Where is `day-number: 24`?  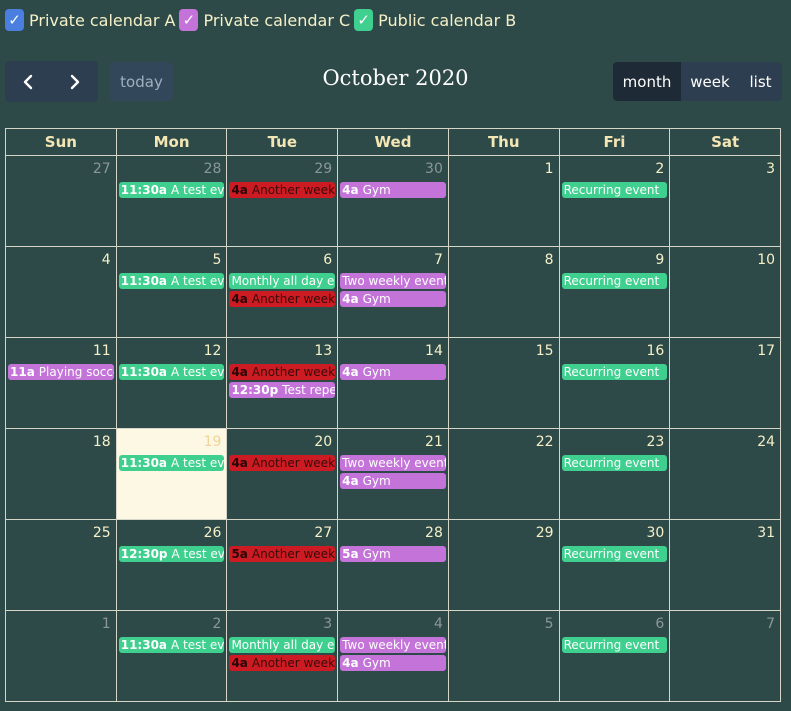 day-number: 24 is located at coordinates (766, 442).